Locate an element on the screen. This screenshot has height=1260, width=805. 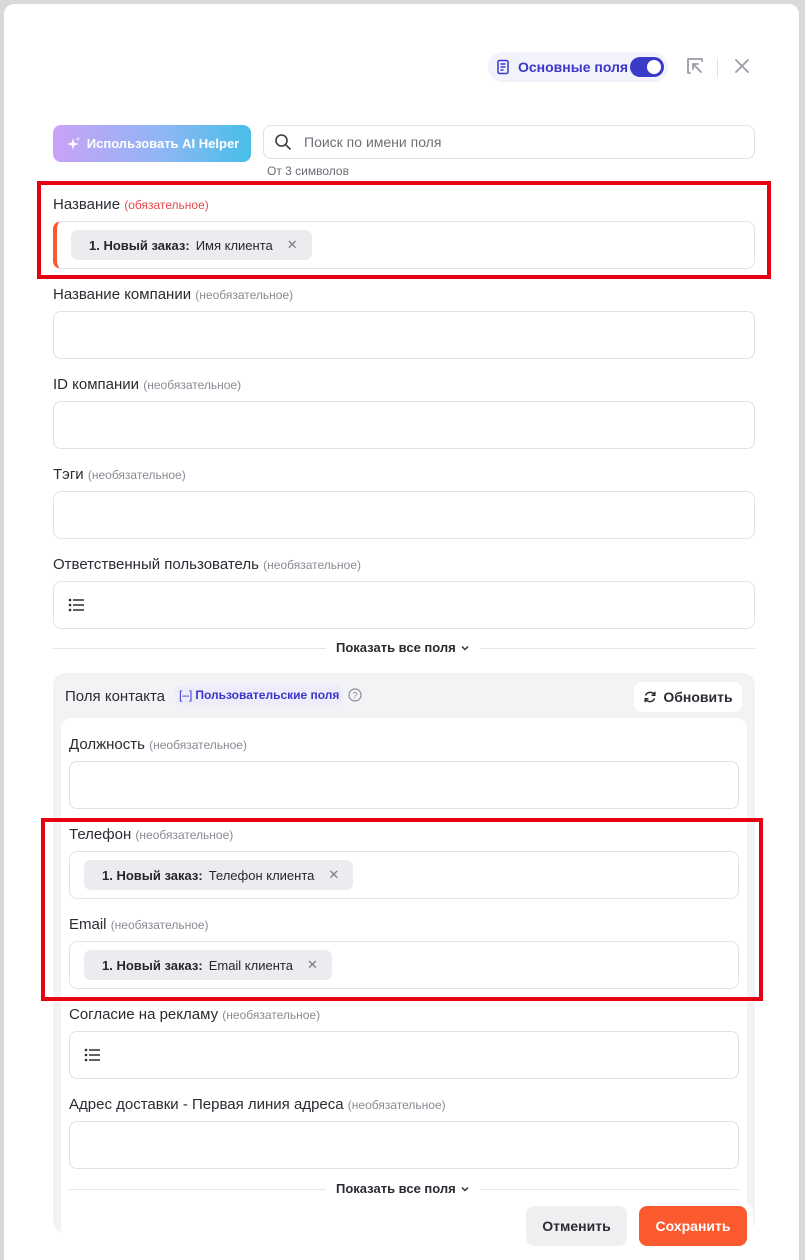
ai-helper-button: Использовать AI Helper is located at coordinates (152, 143).